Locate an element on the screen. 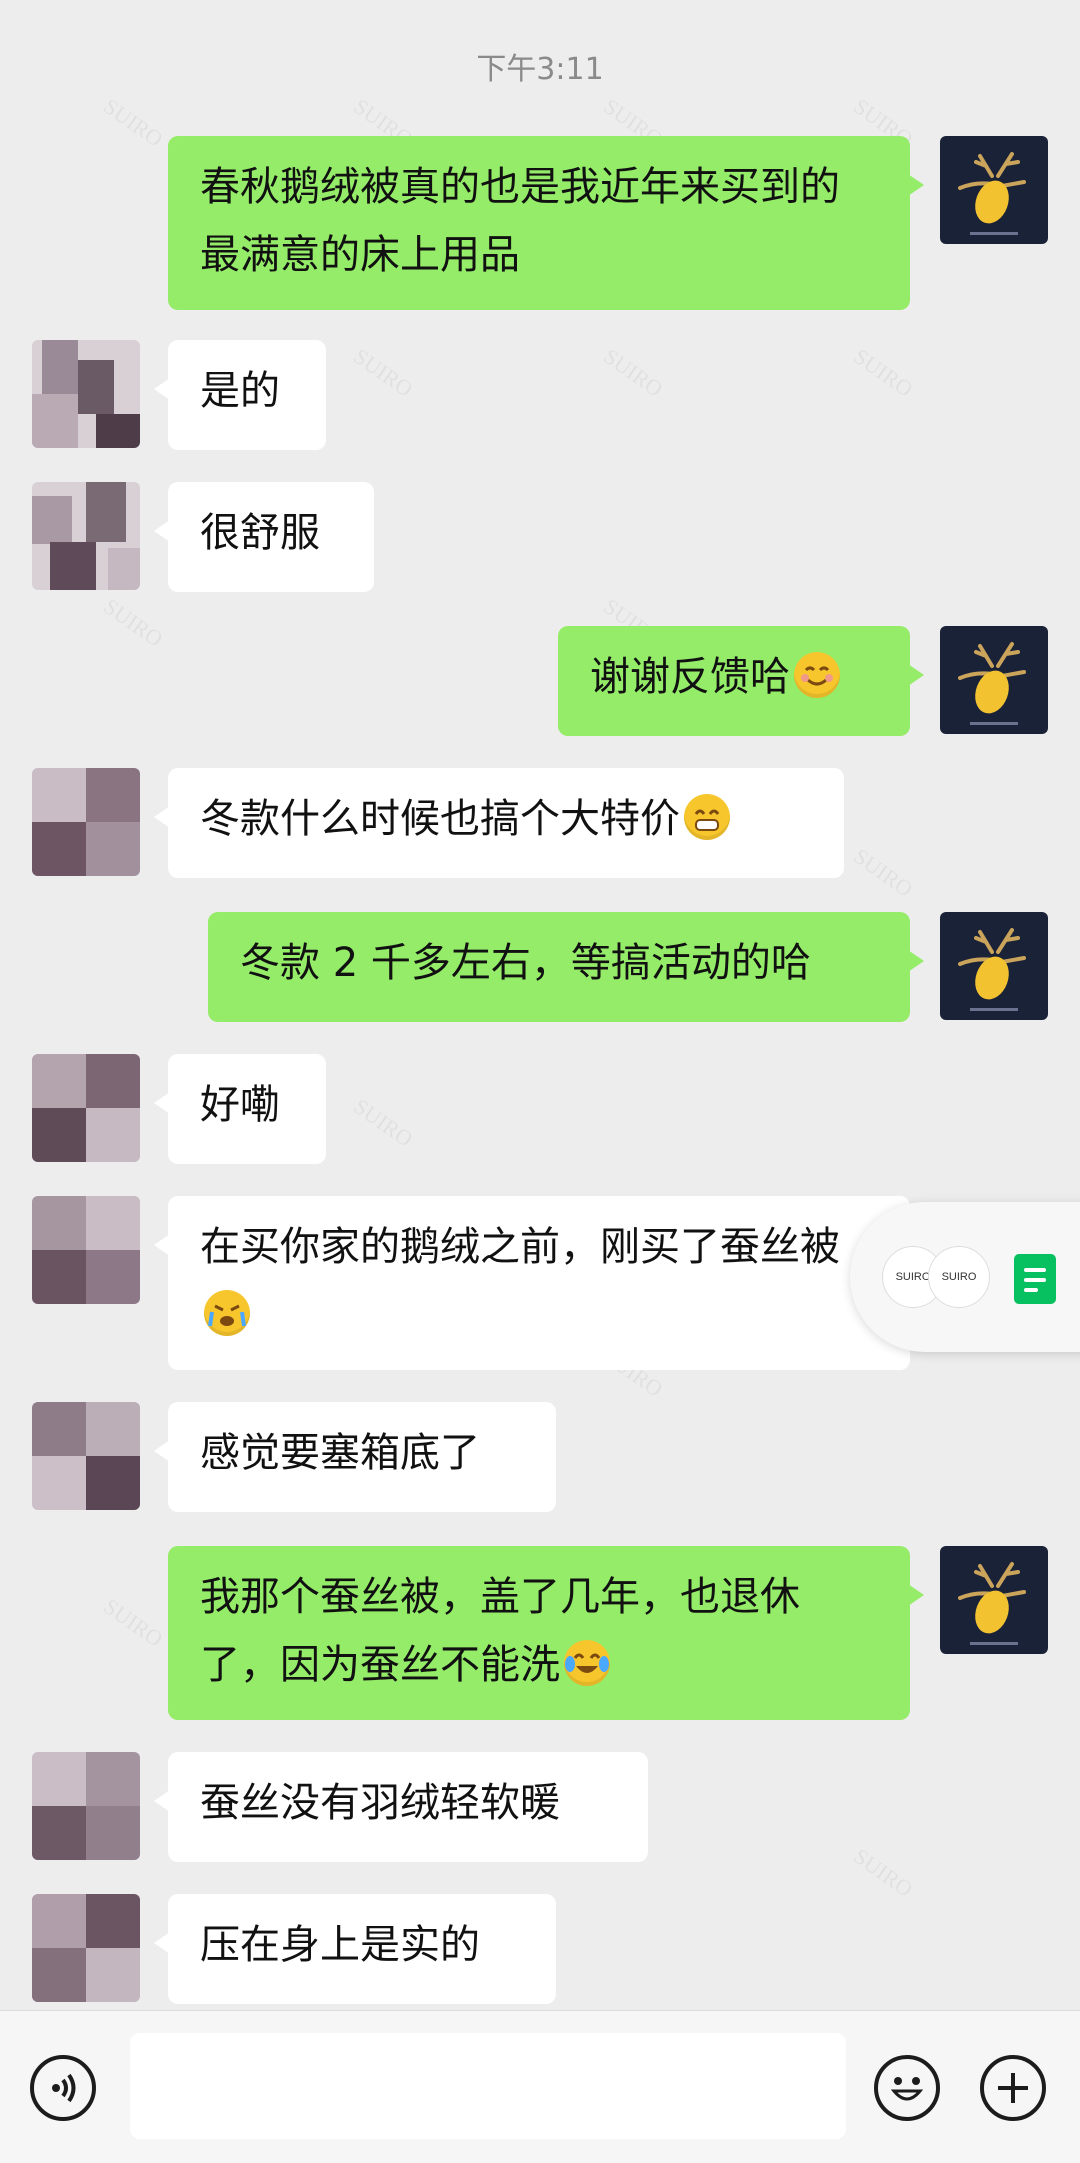 Image resolution: width=1080 pixels, height=2163 pixels. mini-avatar: SUIRO is located at coordinates (959, 1277).